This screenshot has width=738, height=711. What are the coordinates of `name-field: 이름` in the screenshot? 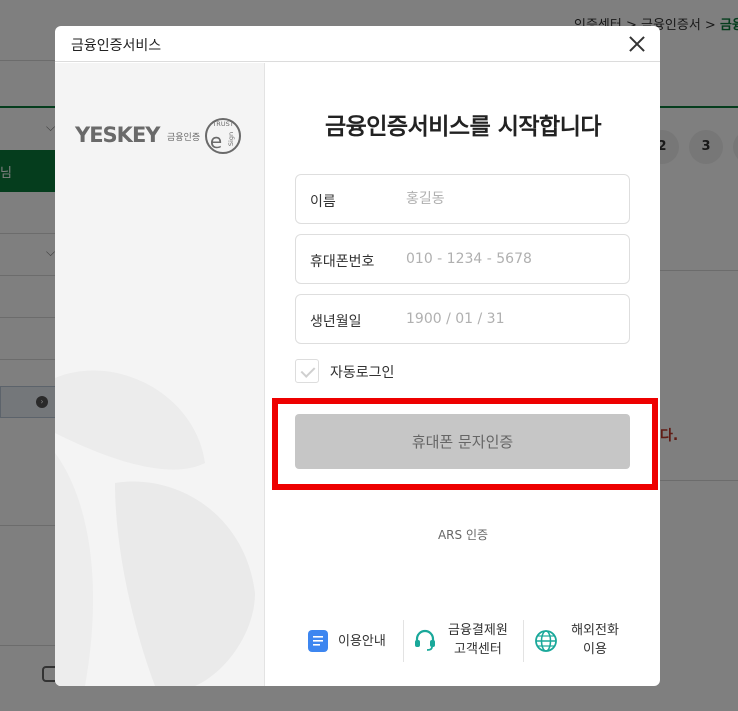 It's located at (462, 199).